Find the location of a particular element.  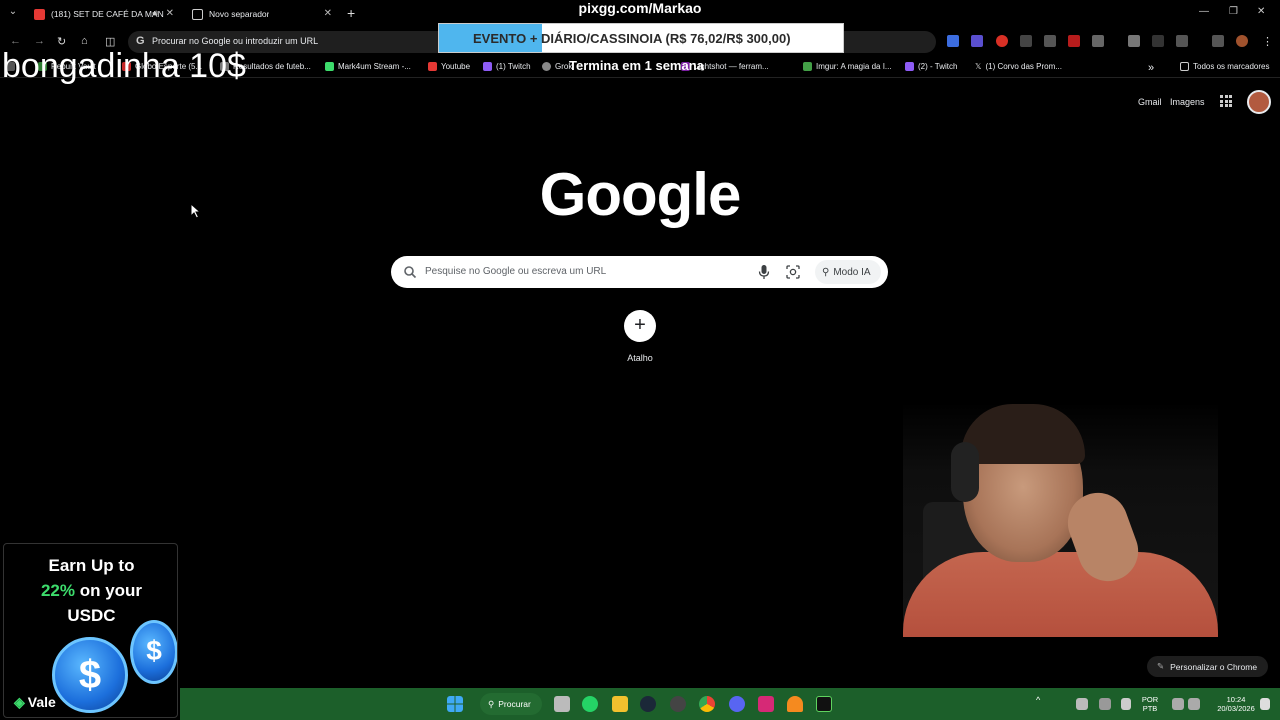

search-placeholder: Pesquise no Google ou escreva um URL is located at coordinates (516, 271).